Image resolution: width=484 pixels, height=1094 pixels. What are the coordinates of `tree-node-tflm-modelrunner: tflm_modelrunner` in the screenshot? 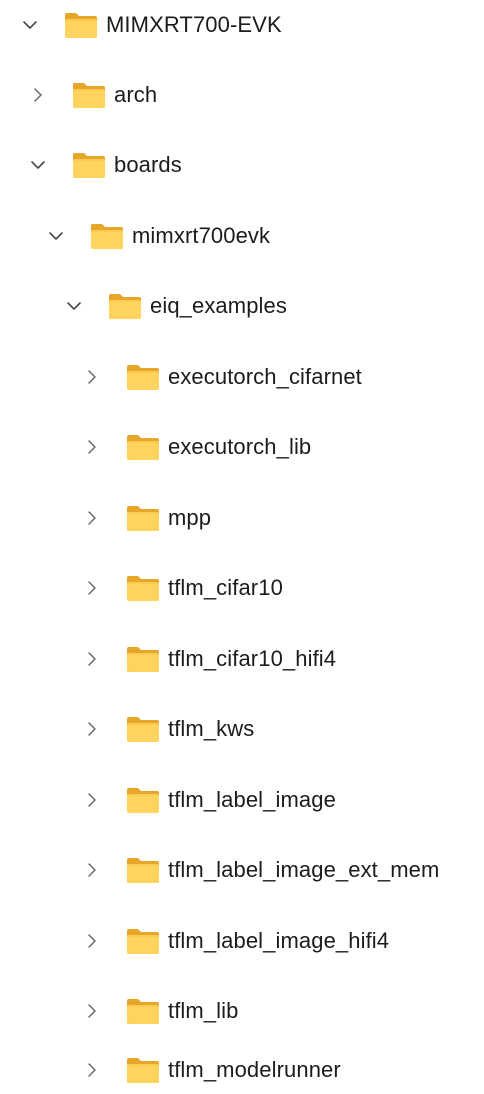 It's located at (212, 1070).